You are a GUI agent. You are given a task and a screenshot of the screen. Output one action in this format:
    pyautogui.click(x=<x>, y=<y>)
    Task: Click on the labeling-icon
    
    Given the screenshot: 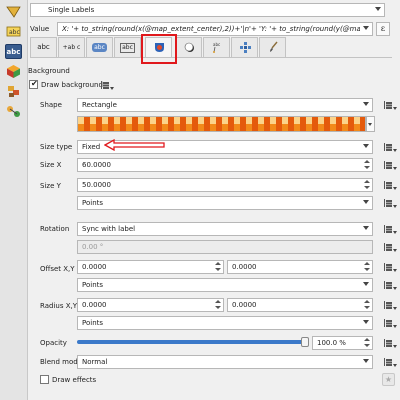 What is the action you would take?
    pyautogui.click(x=13, y=11)
    